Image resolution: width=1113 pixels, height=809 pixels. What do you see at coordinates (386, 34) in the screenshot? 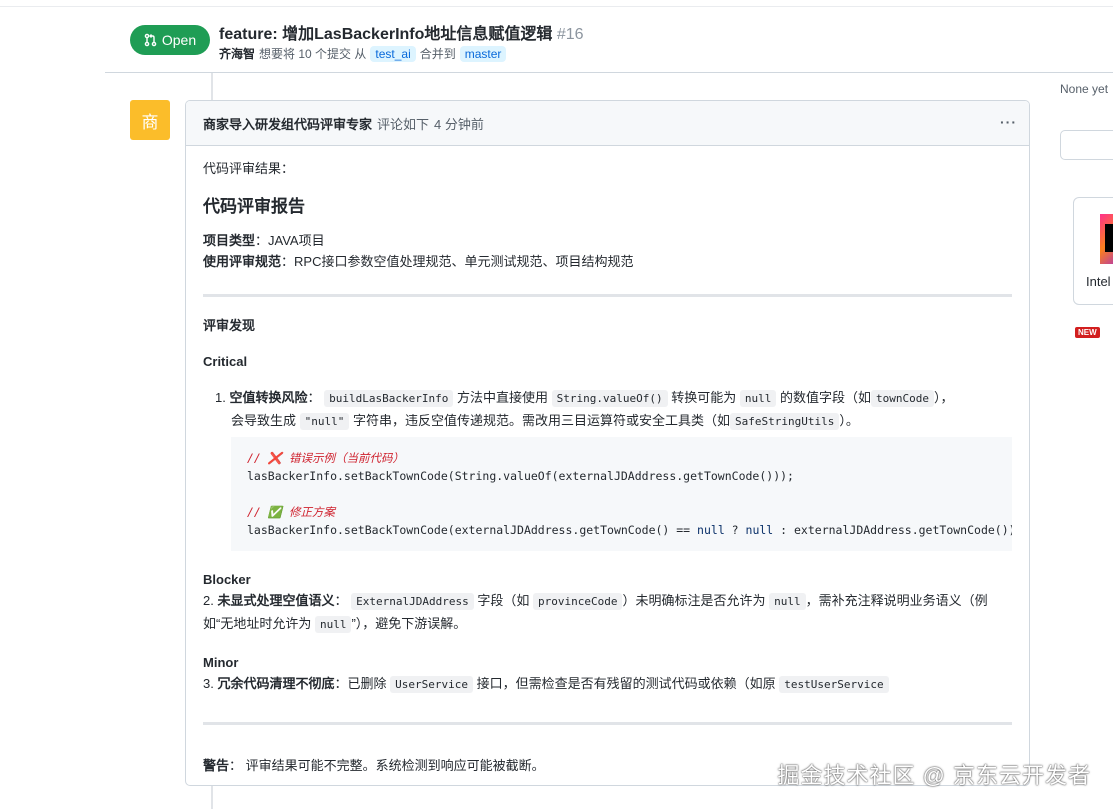
I see `title-text: feature: 增加LasBackerInfo地址信息赋值逻辑` at bounding box center [386, 34].